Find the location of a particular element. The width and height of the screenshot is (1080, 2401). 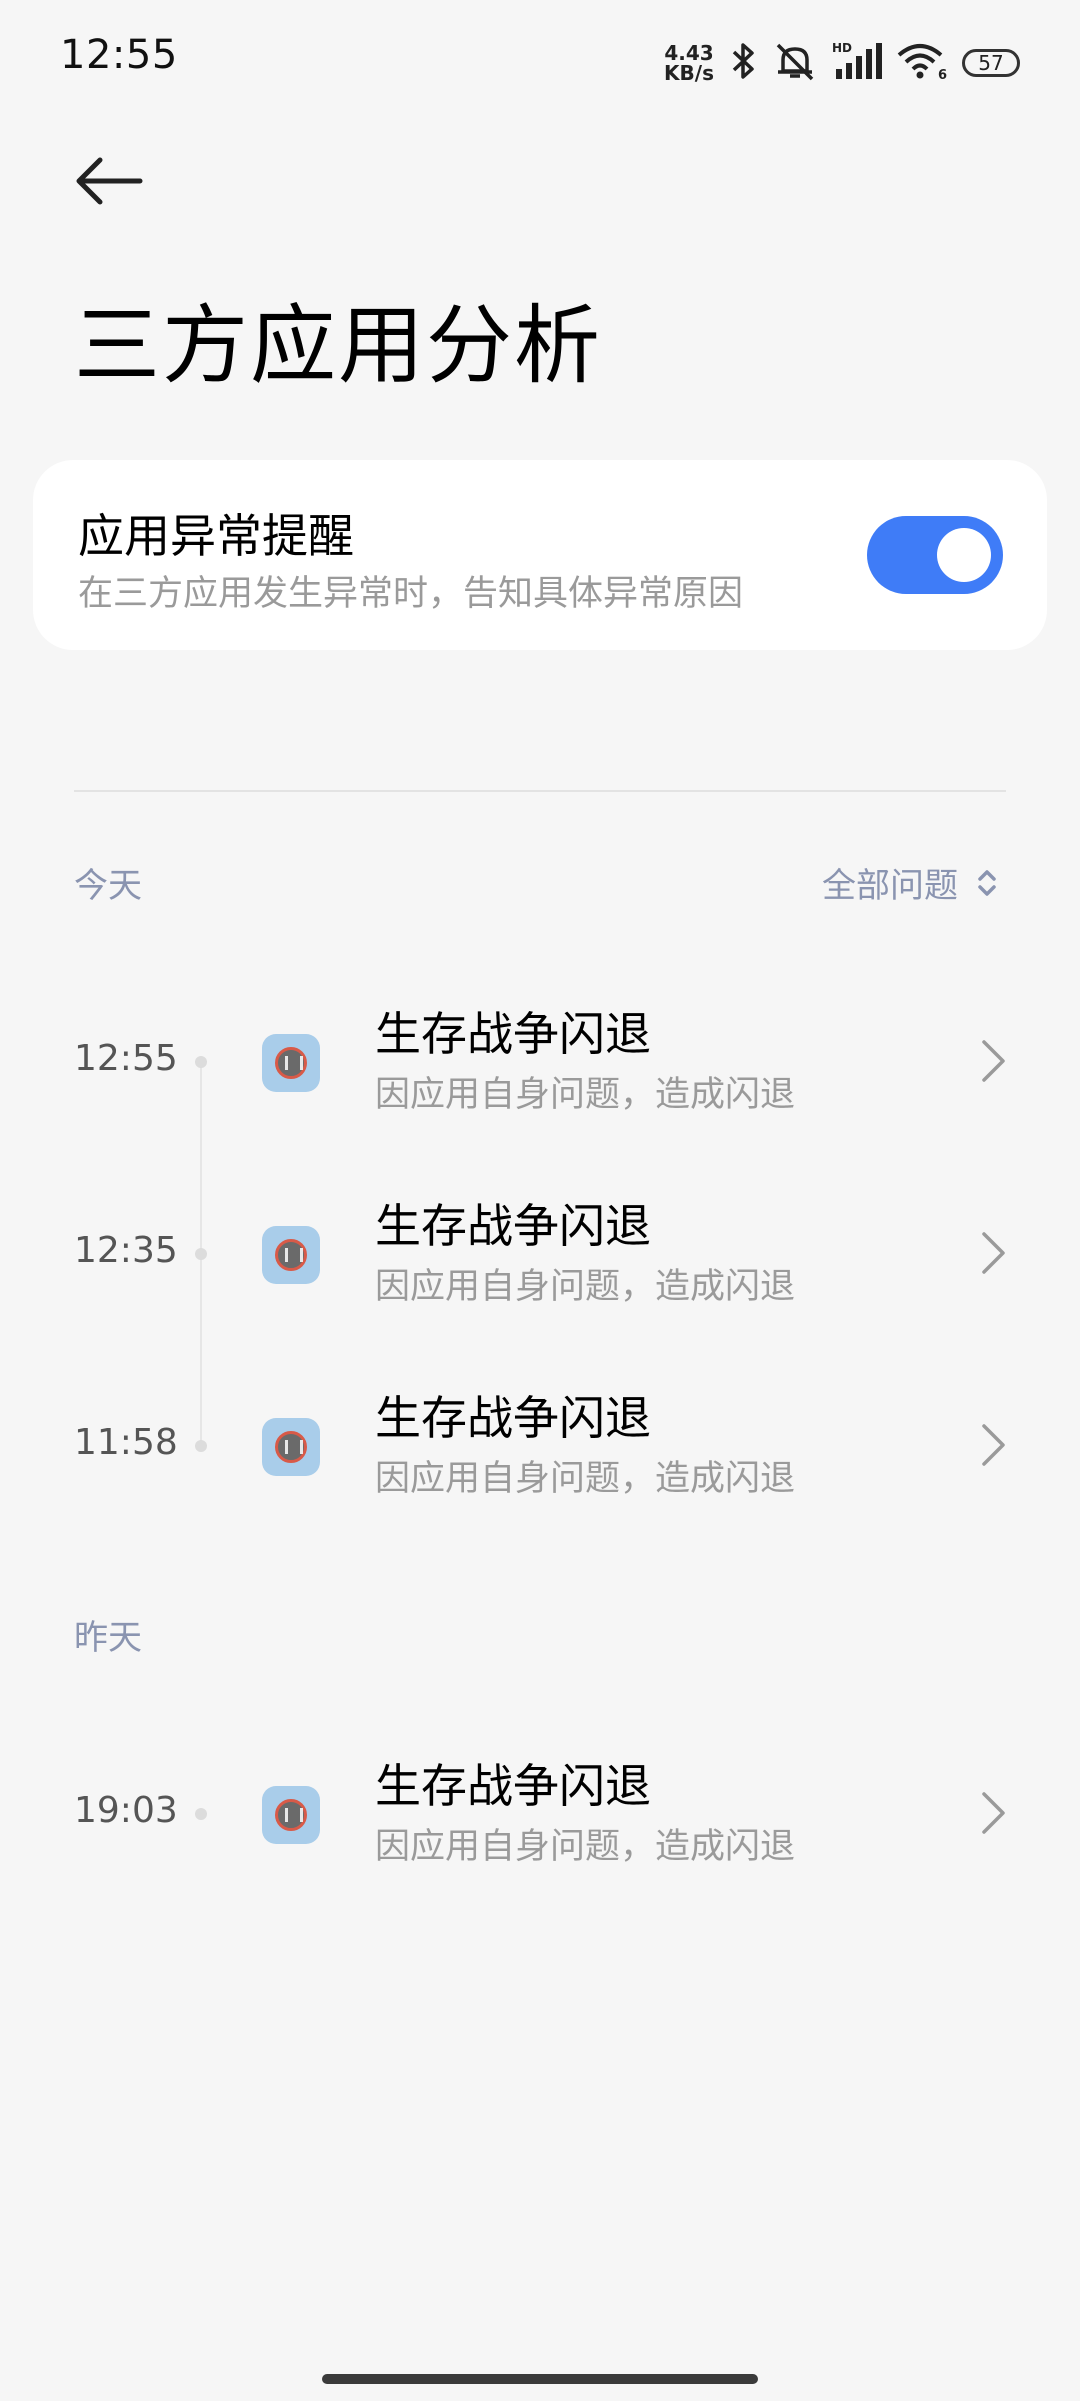

list-item: 12:55 生存战争闪退 因应用自身问题，造成闪退 is located at coordinates (540, 1063).